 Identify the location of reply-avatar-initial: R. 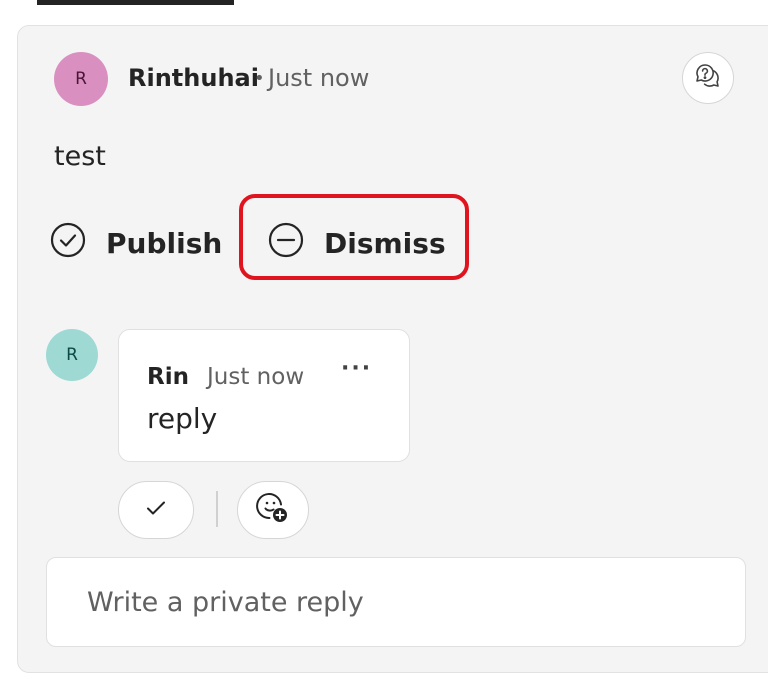
(72, 355).